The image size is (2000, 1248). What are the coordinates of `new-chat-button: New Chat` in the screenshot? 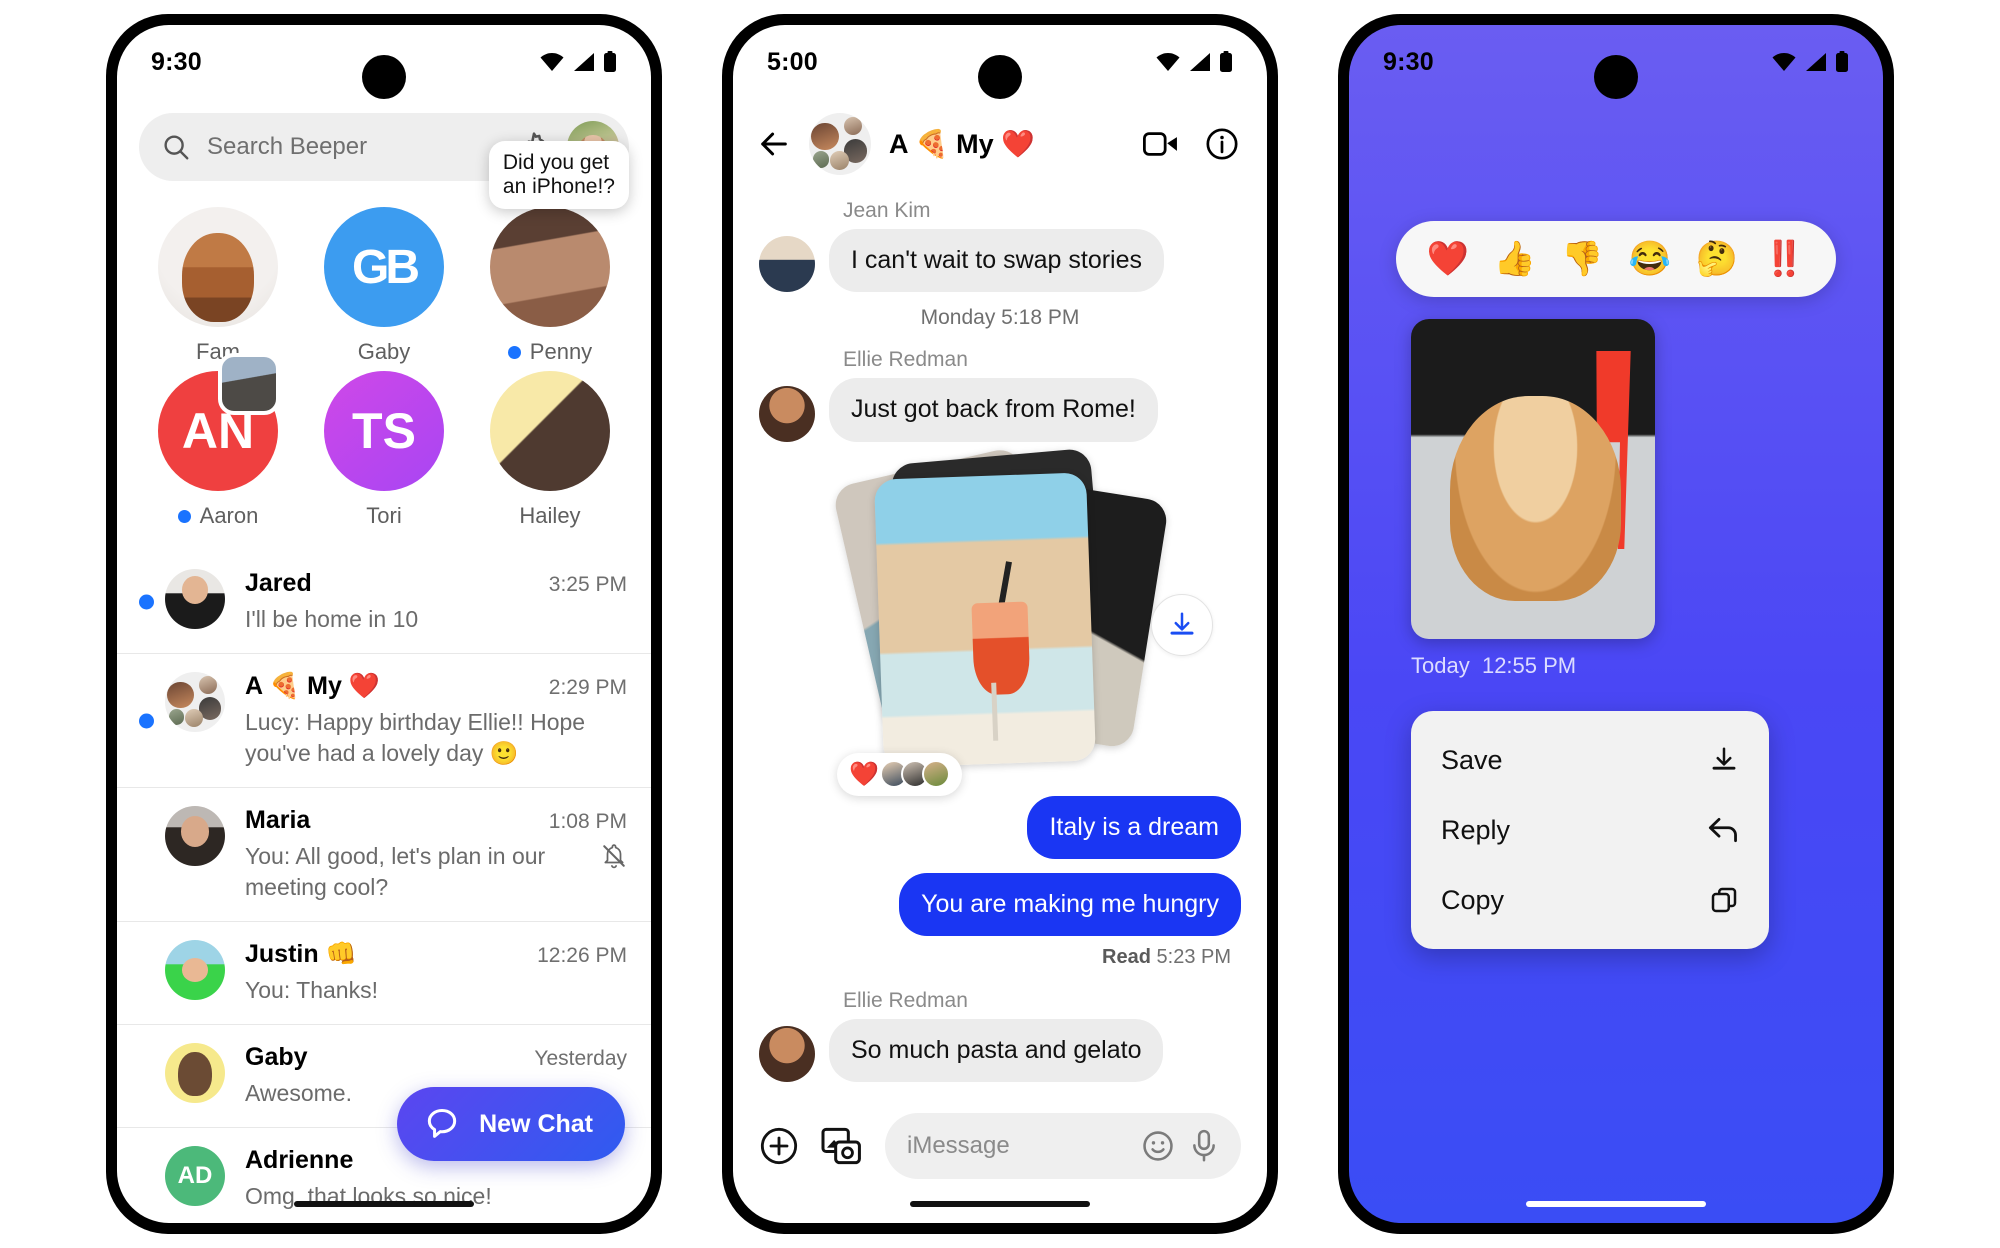 It's located at (511, 1124).